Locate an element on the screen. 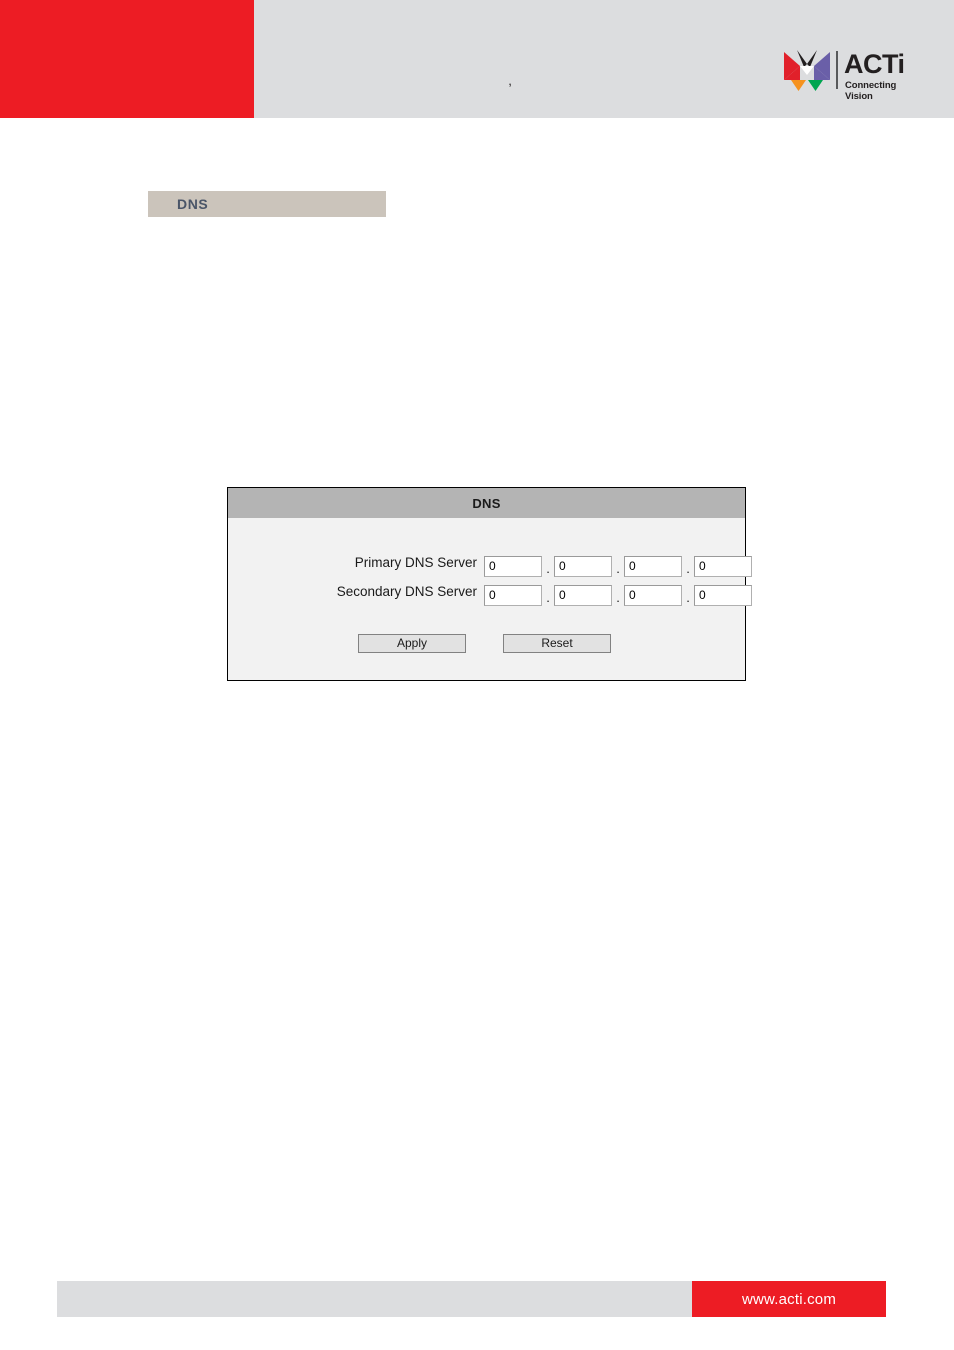  header-red-accent-block is located at coordinates (127, 59).